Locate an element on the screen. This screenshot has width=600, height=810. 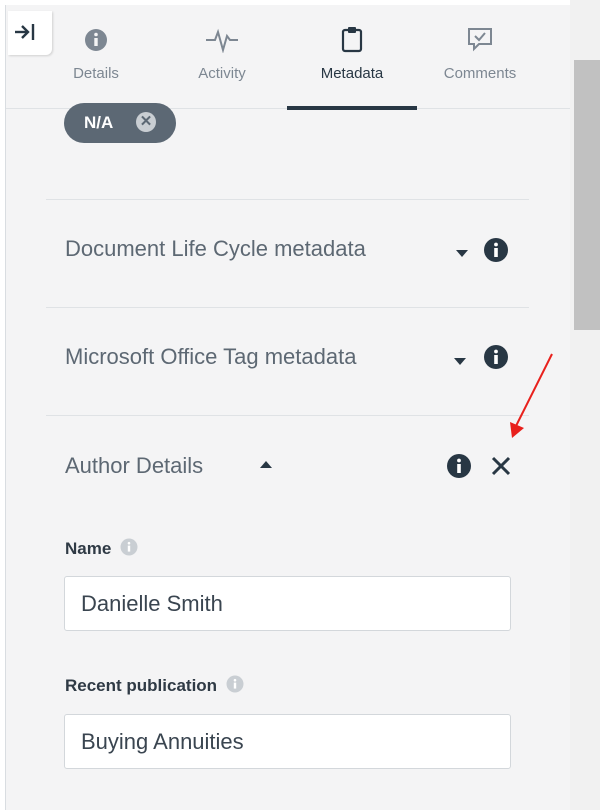
tab-details: Details is located at coordinates (96, 66).